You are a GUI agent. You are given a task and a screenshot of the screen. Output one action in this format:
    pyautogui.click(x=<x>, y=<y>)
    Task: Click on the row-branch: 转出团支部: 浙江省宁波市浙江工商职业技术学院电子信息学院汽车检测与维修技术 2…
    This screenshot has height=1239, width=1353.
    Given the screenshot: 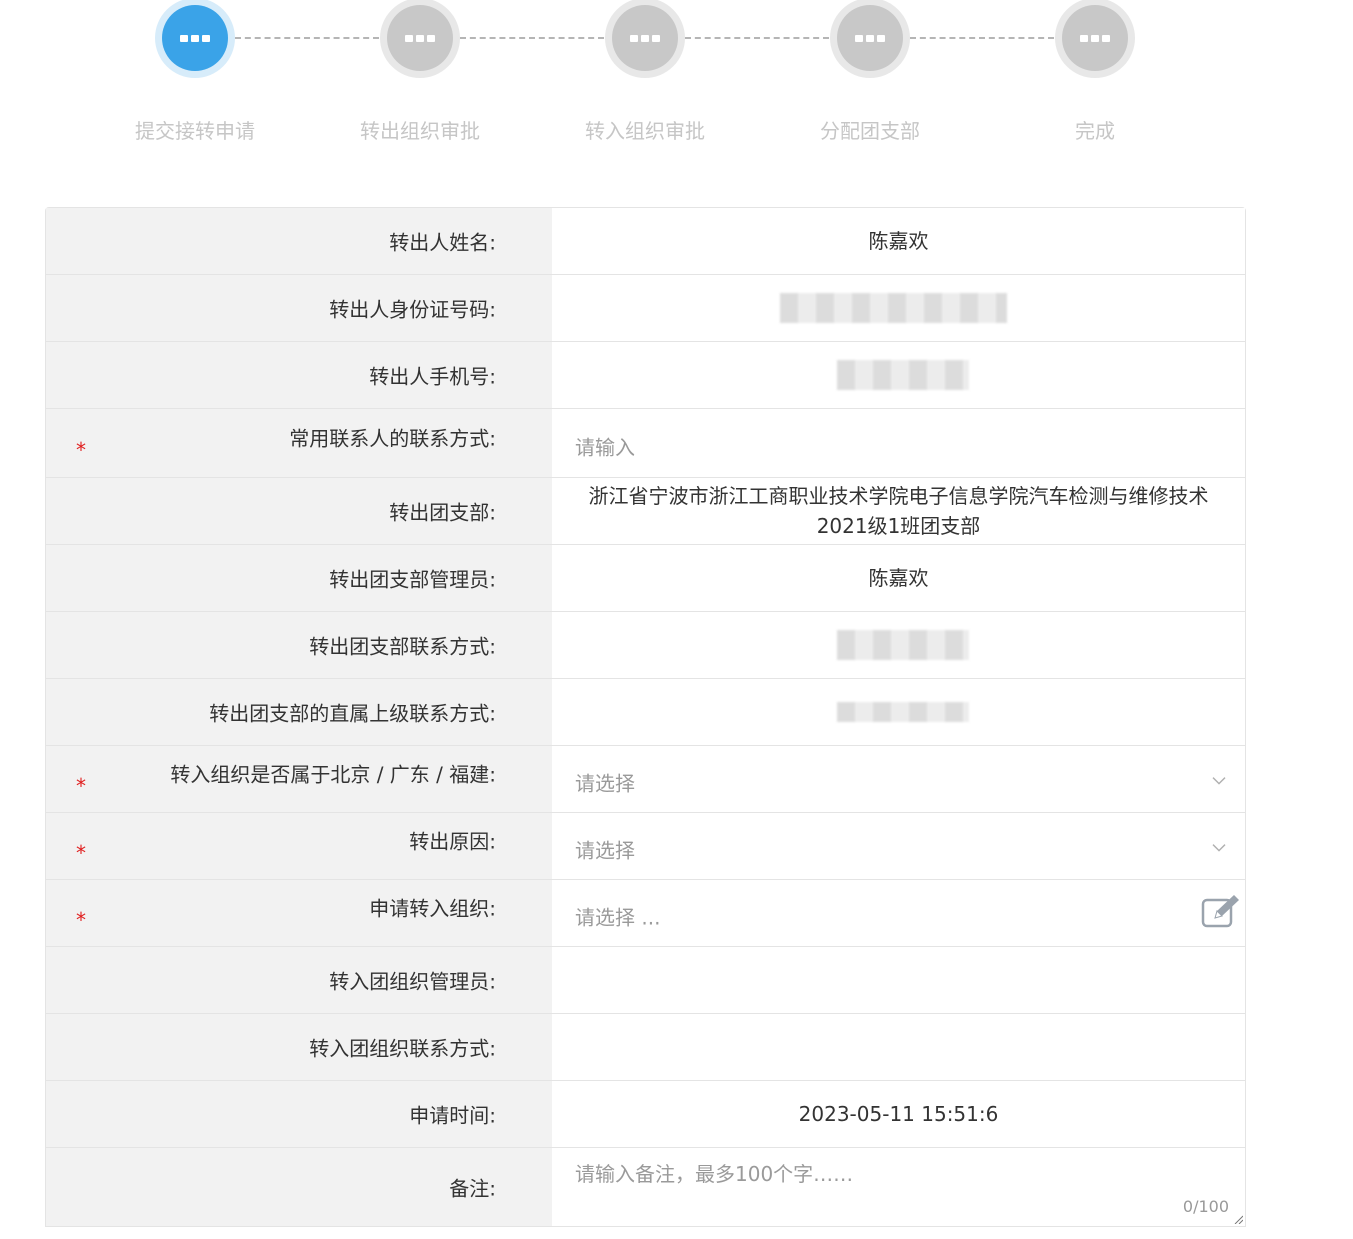 What is the action you would take?
    pyautogui.click(x=645, y=511)
    